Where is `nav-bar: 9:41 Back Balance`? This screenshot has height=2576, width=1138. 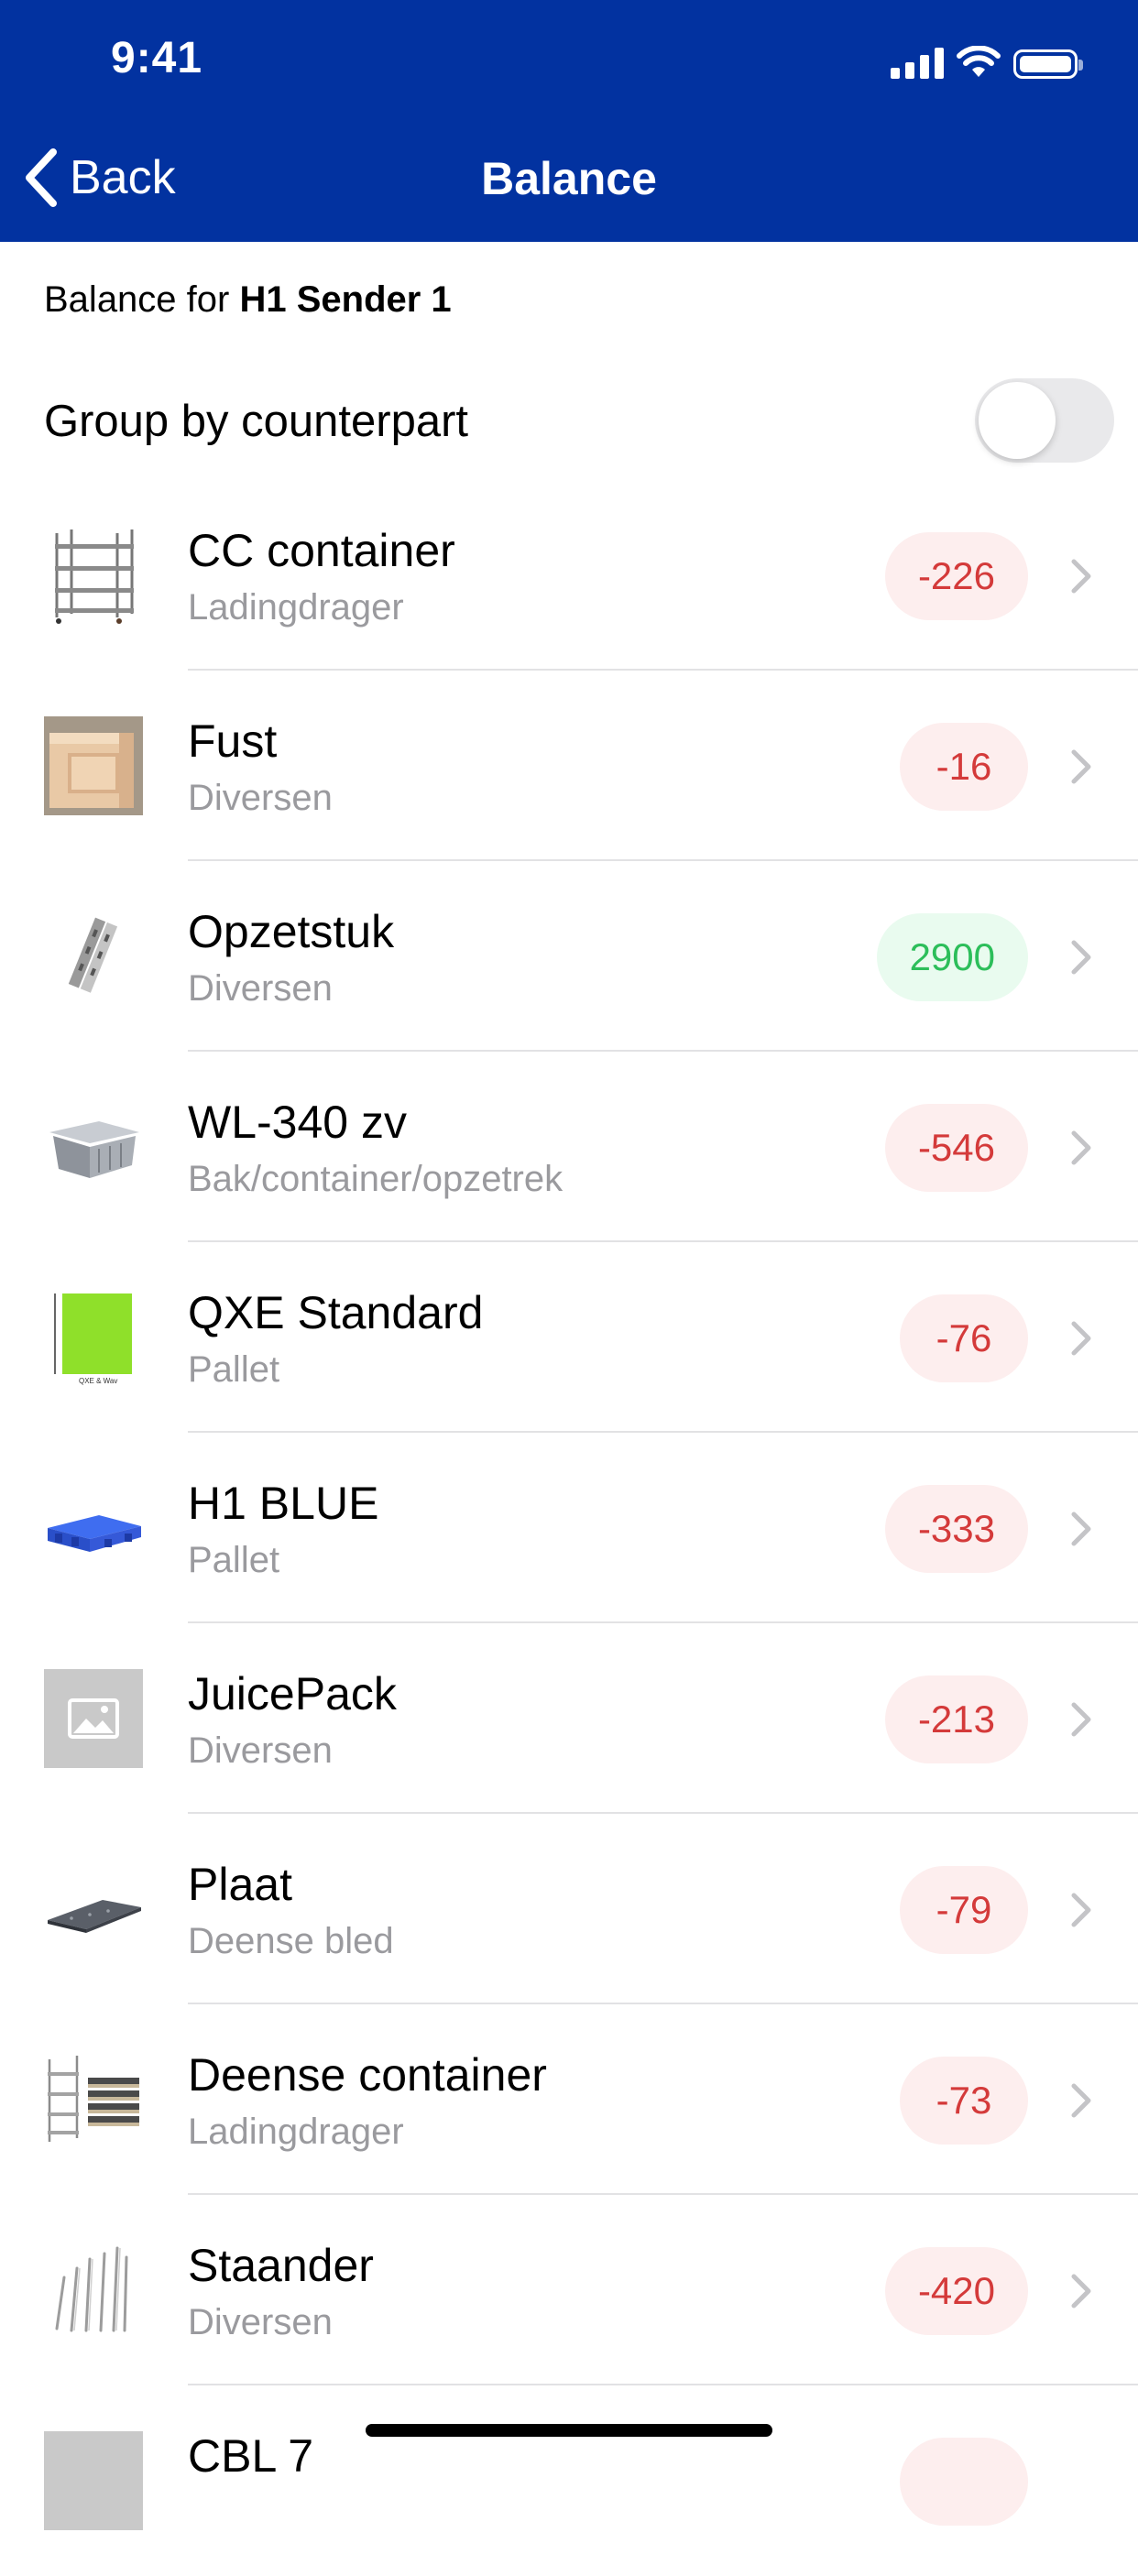
nav-bar: 9:41 Back Balance is located at coordinates (569, 121).